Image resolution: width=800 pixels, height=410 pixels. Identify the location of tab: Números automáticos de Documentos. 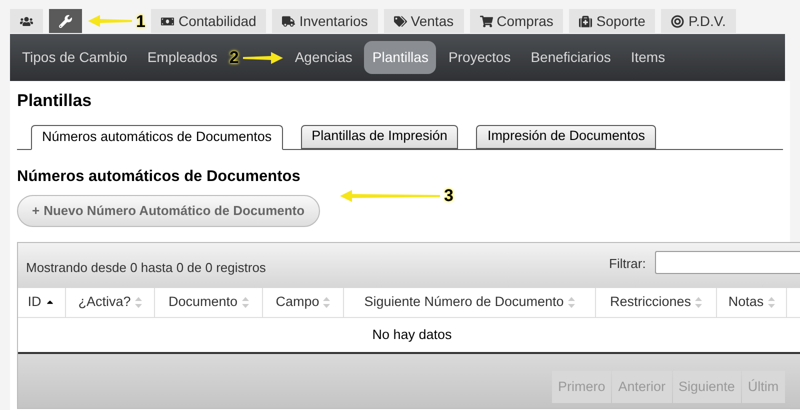
(157, 137).